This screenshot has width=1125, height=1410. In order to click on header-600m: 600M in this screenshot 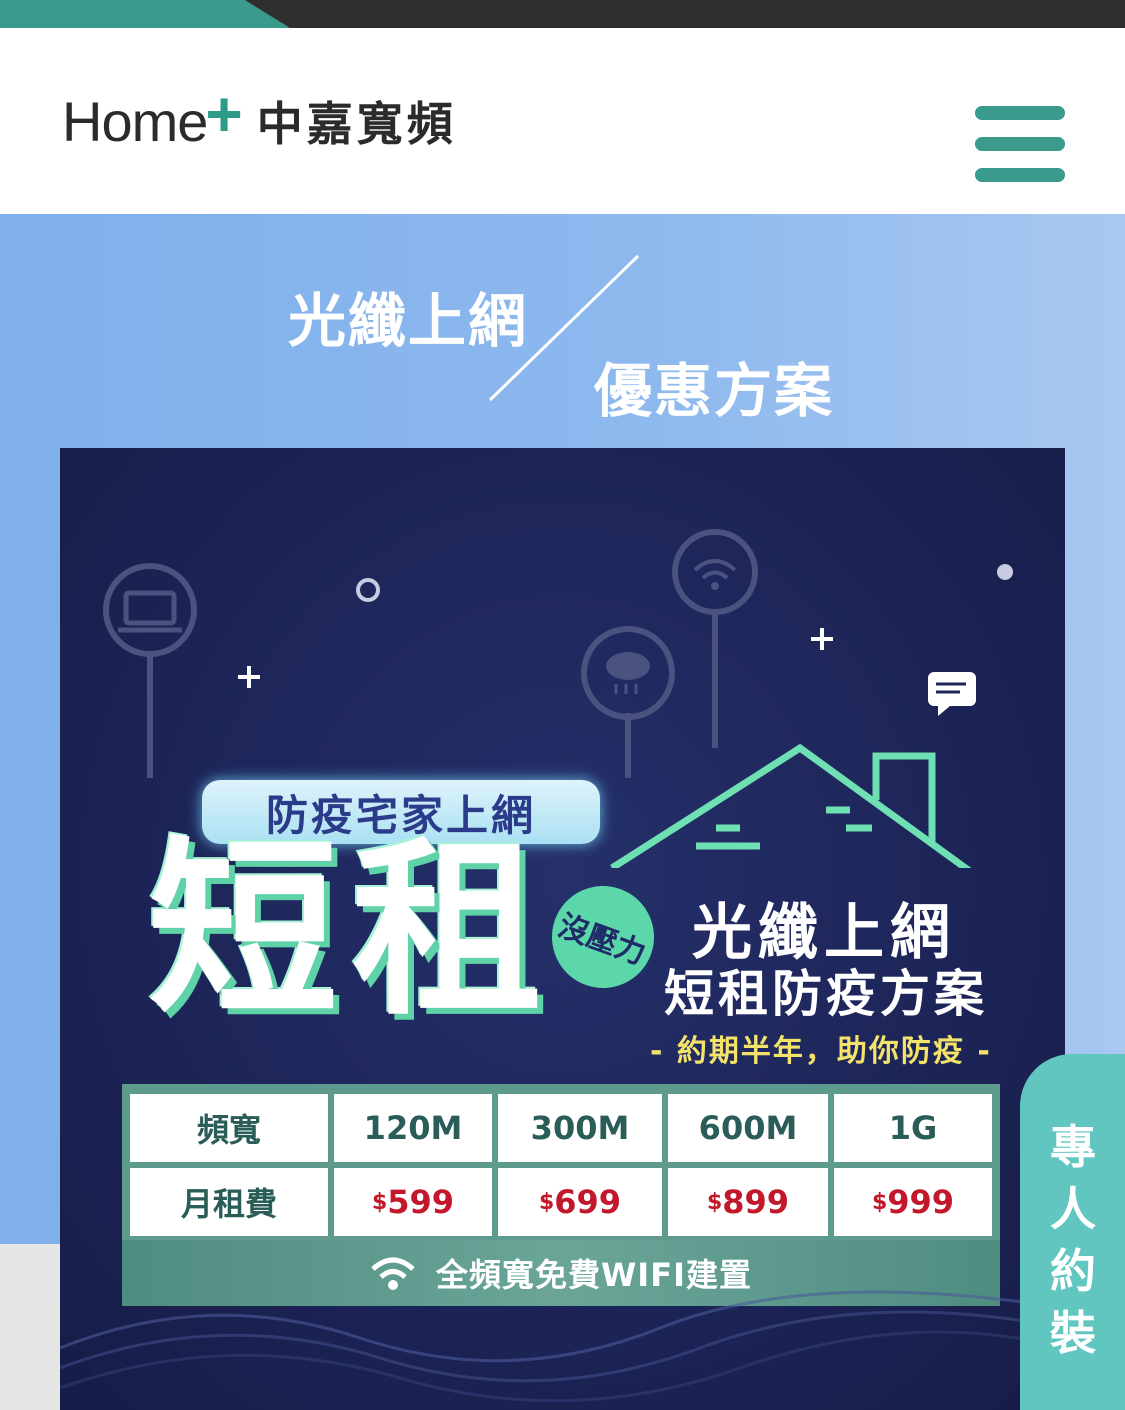, I will do `click(748, 1128)`.